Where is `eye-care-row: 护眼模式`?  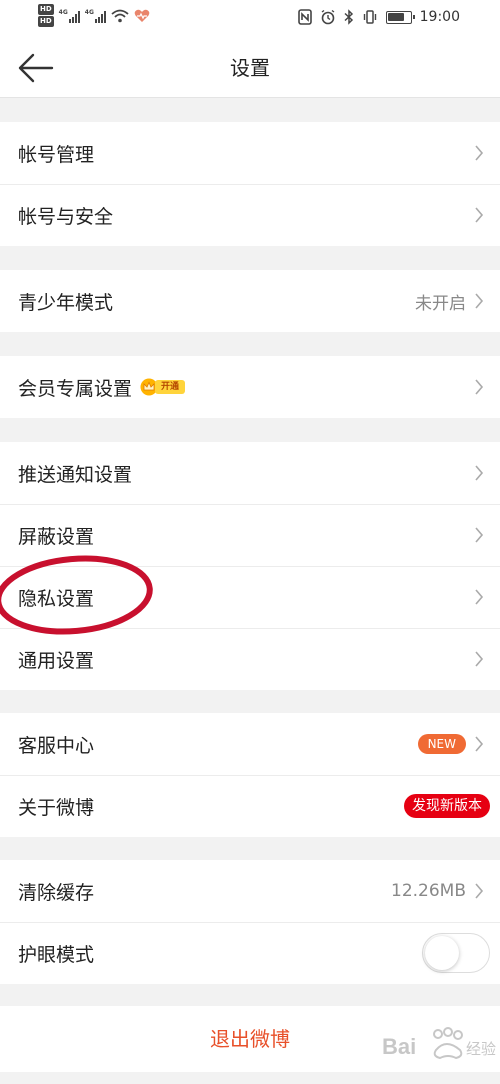
eye-care-row: 护眼模式 is located at coordinates (250, 953).